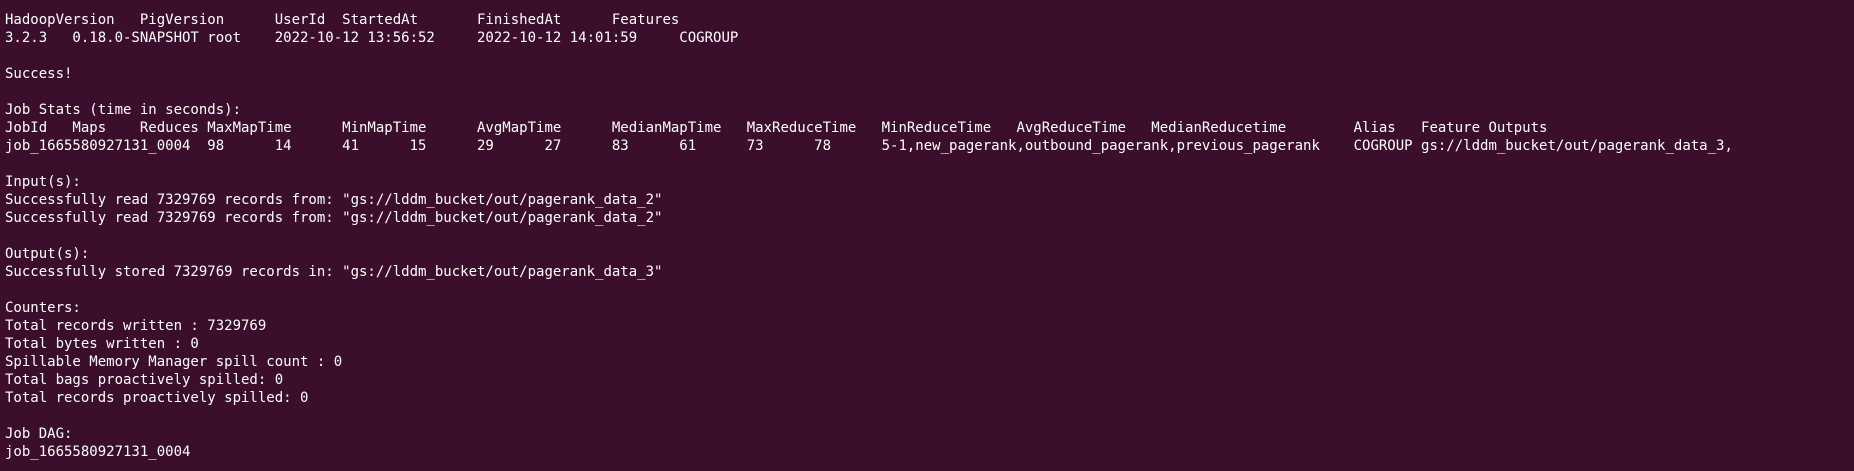  What do you see at coordinates (39, 74) in the screenshot?
I see `success-message: Success!` at bounding box center [39, 74].